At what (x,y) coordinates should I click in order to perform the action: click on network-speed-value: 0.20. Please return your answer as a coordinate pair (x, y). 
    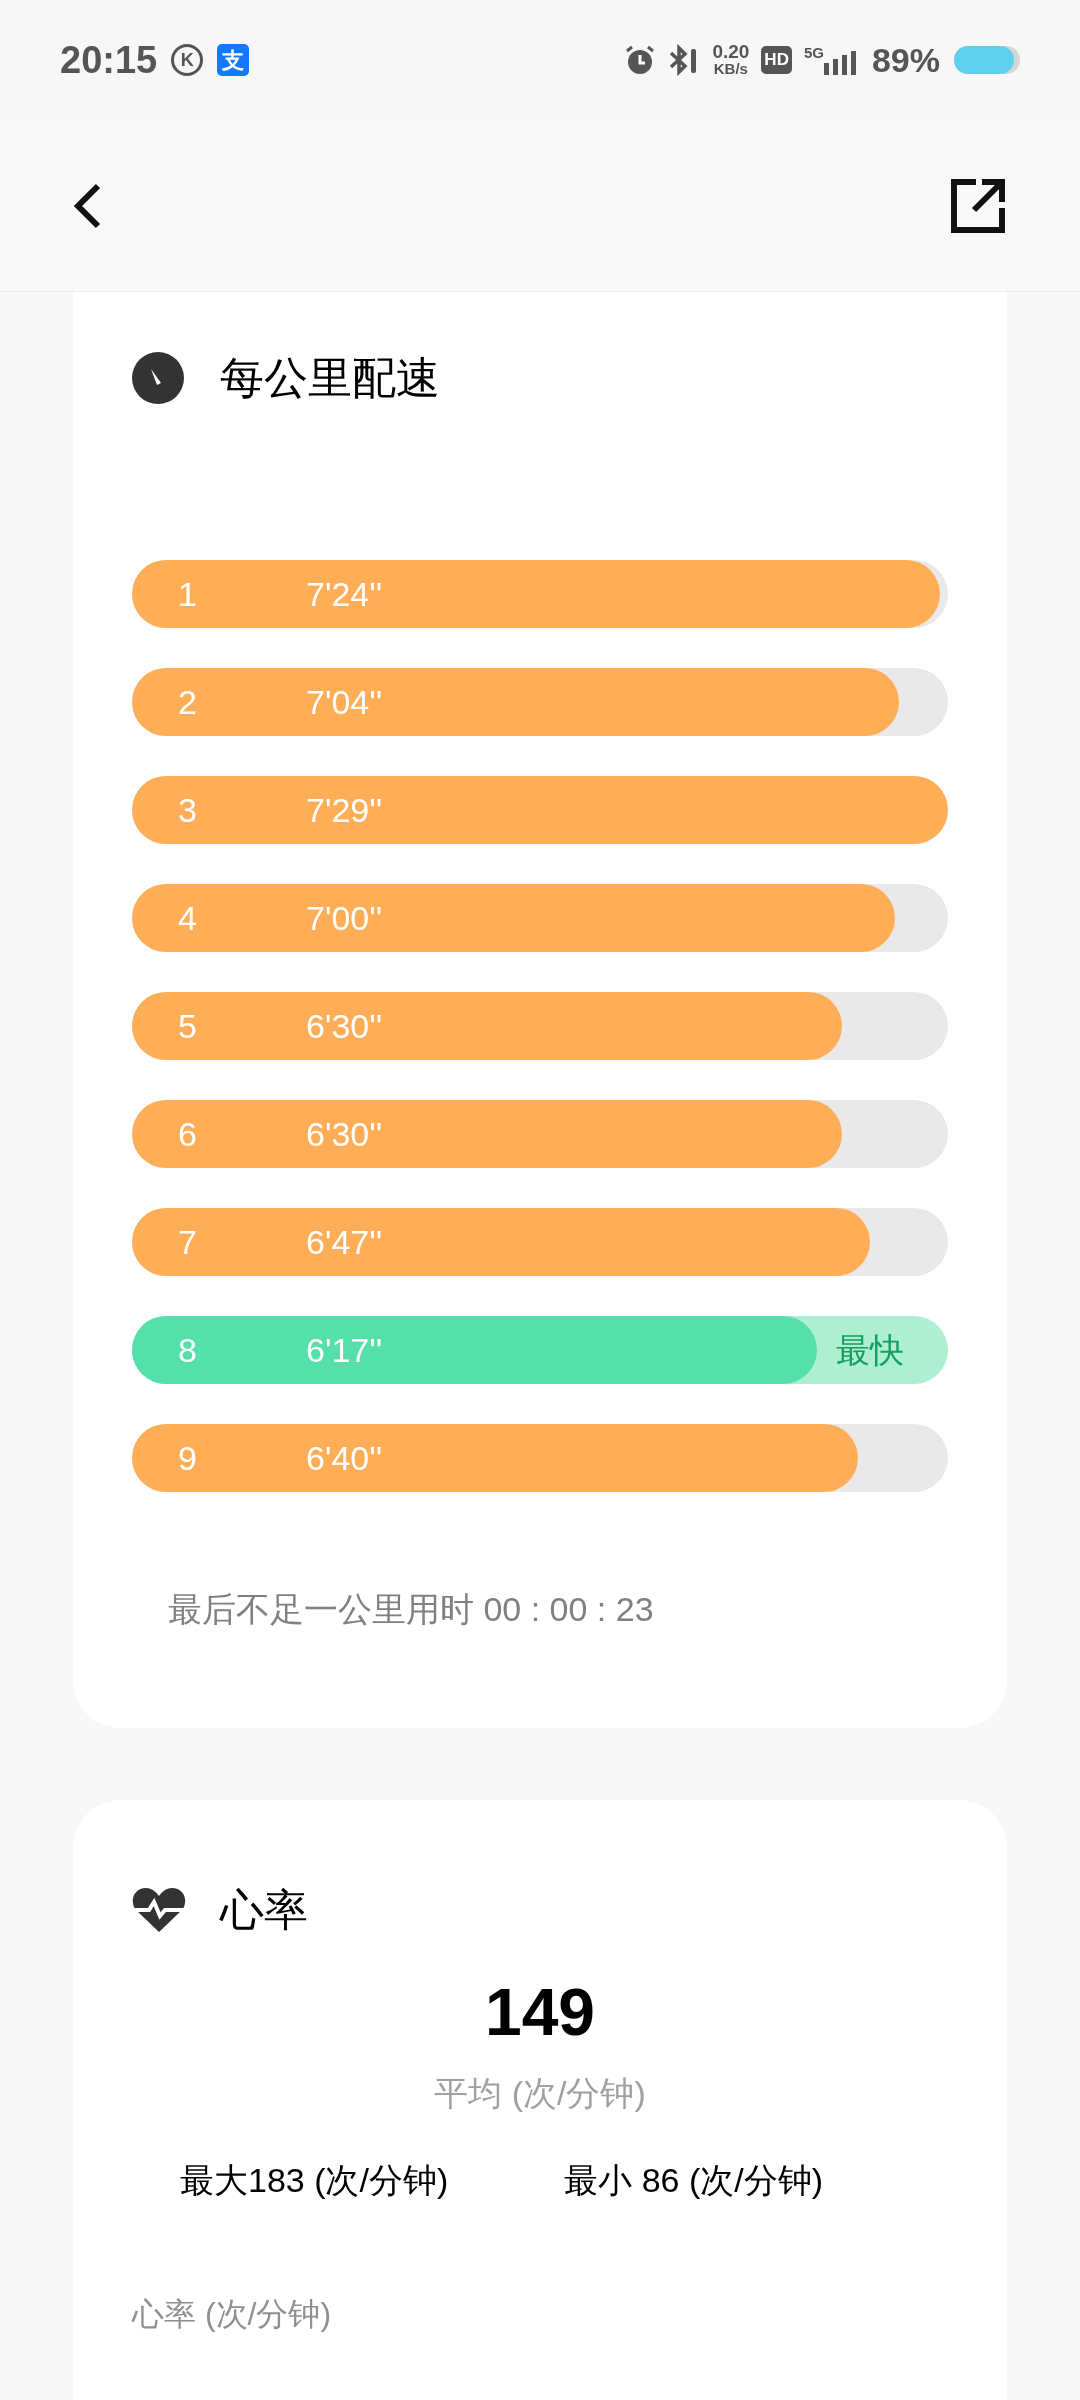
    Looking at the image, I should click on (731, 51).